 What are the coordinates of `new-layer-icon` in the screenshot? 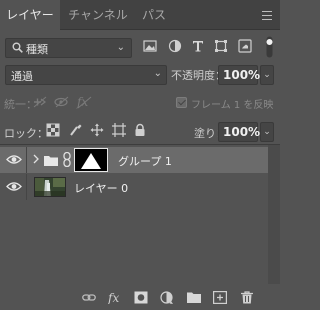 It's located at (220, 297).